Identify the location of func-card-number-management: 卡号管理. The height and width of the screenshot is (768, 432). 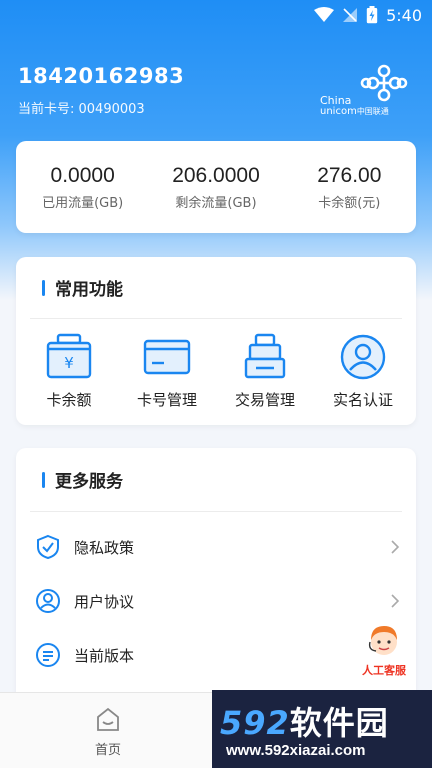
(167, 370).